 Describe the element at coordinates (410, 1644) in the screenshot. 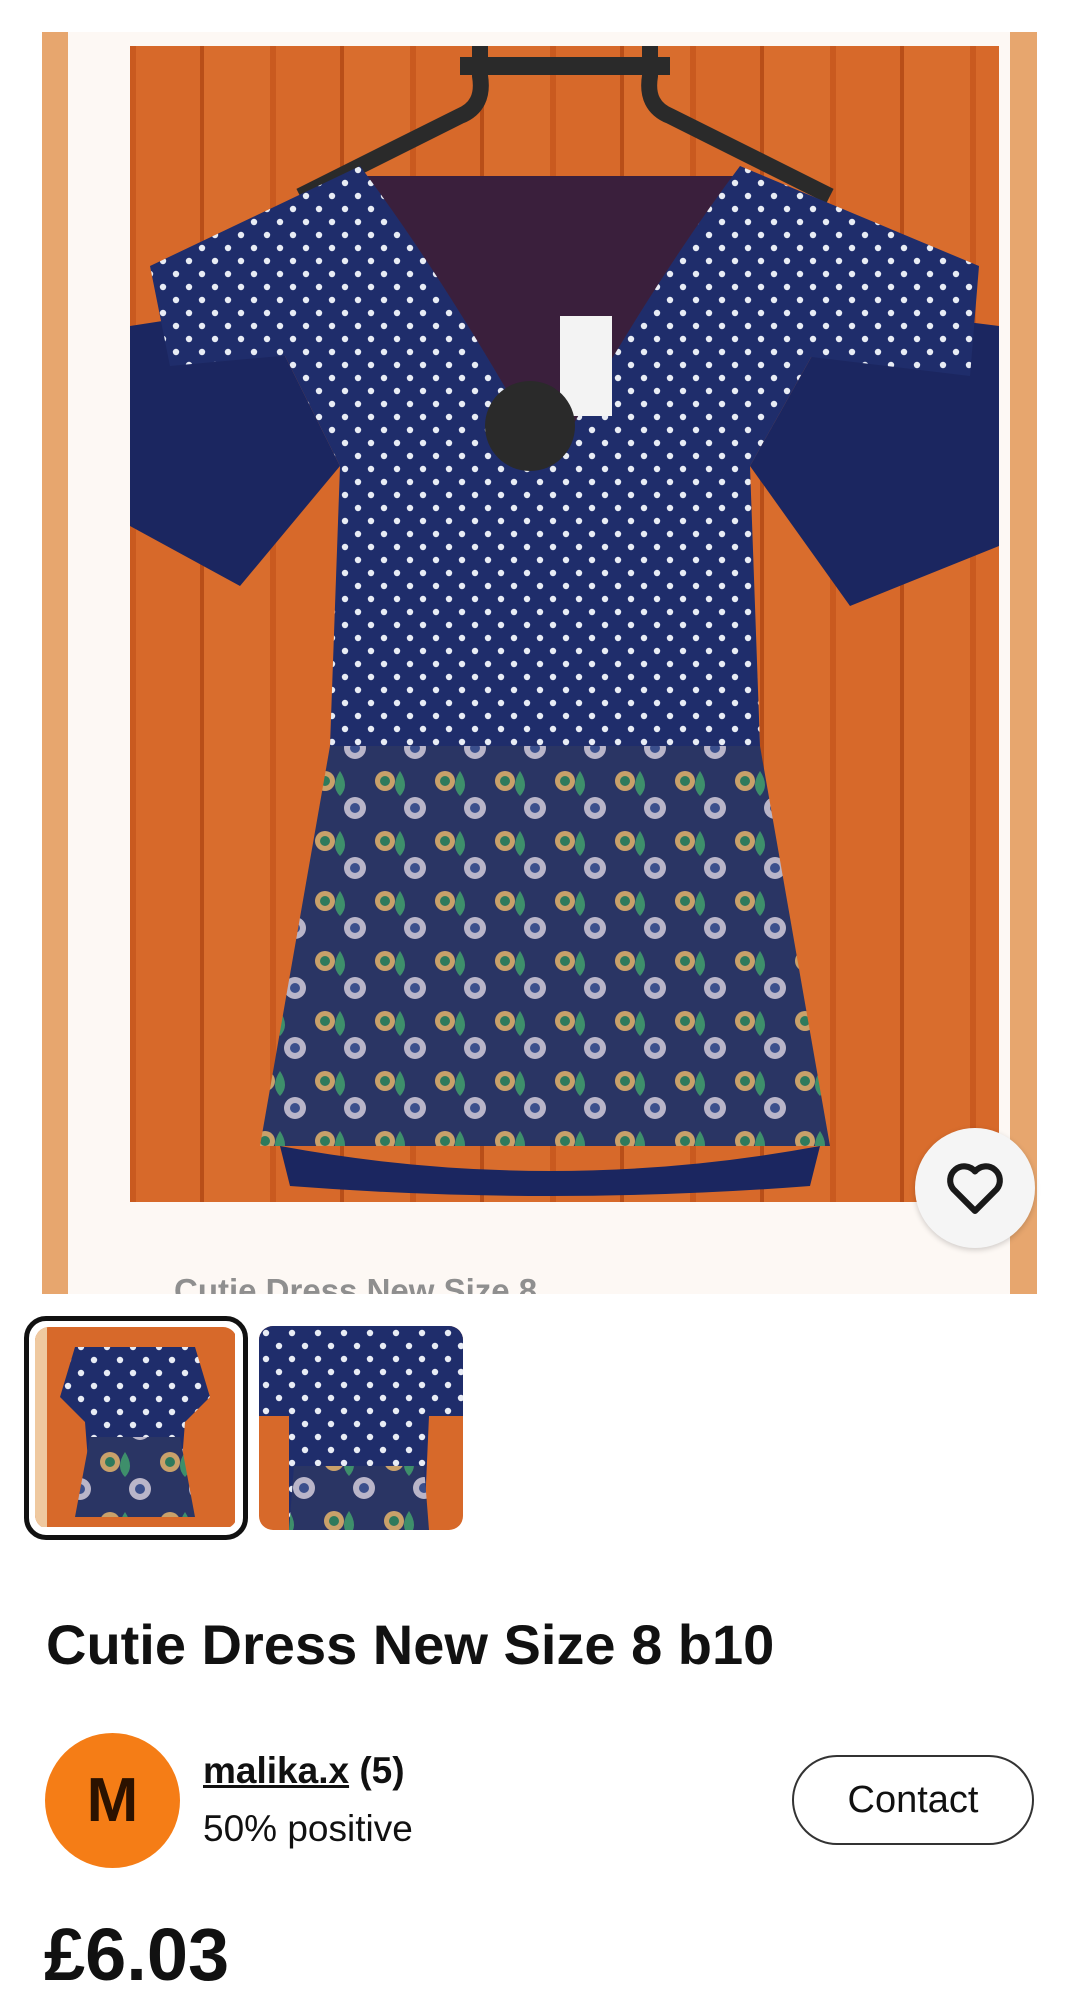

I see `listing-title: Cutie Dress New Size 8 b10` at that location.